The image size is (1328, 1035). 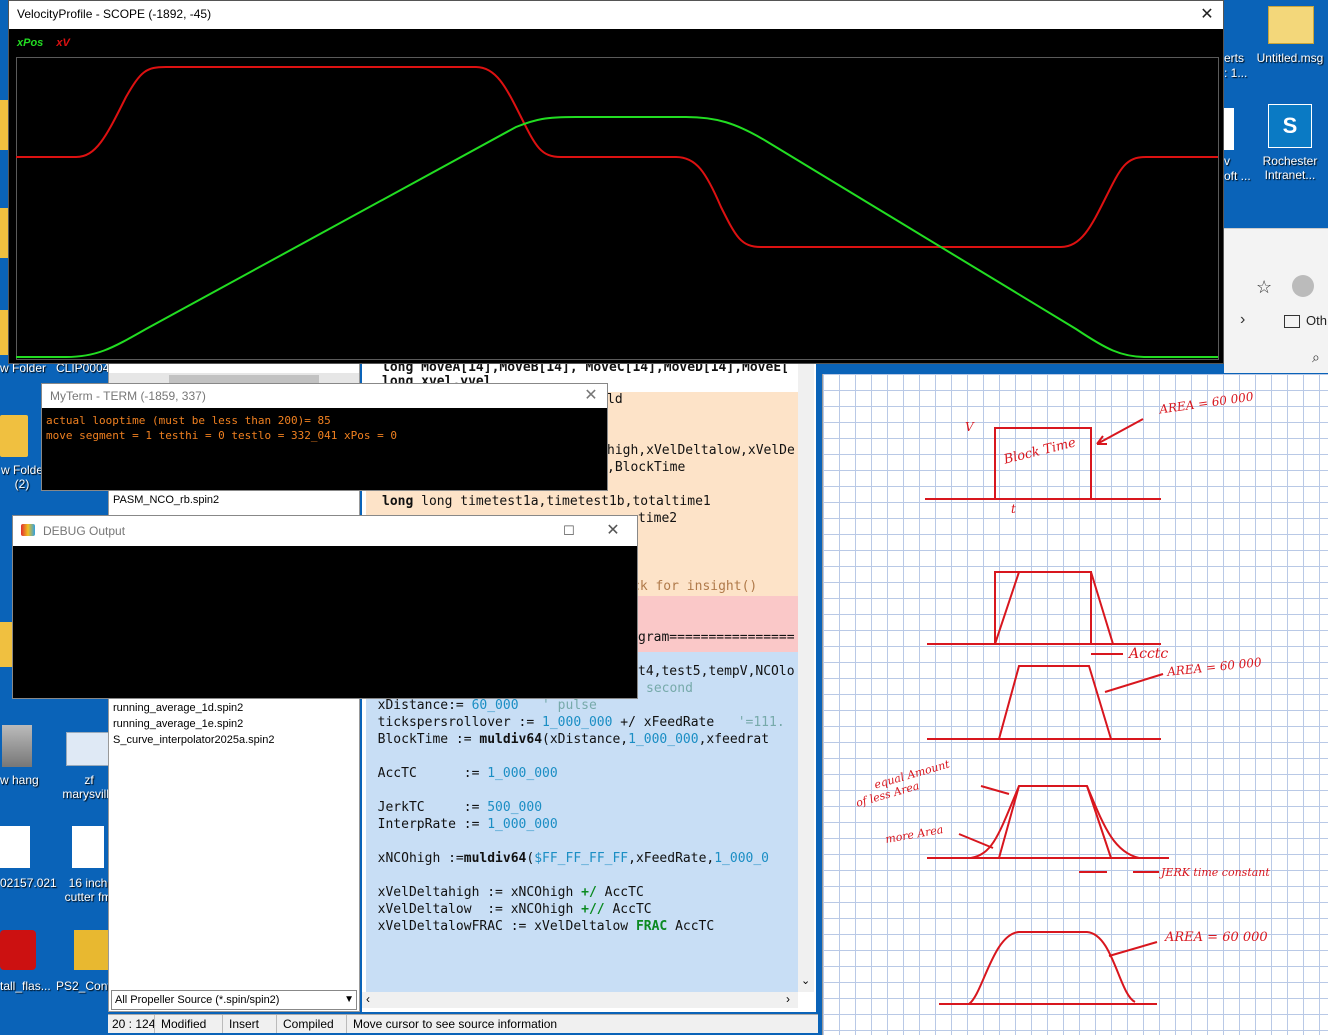 I want to click on label-line: w Folde (2), so click(x=22, y=477).